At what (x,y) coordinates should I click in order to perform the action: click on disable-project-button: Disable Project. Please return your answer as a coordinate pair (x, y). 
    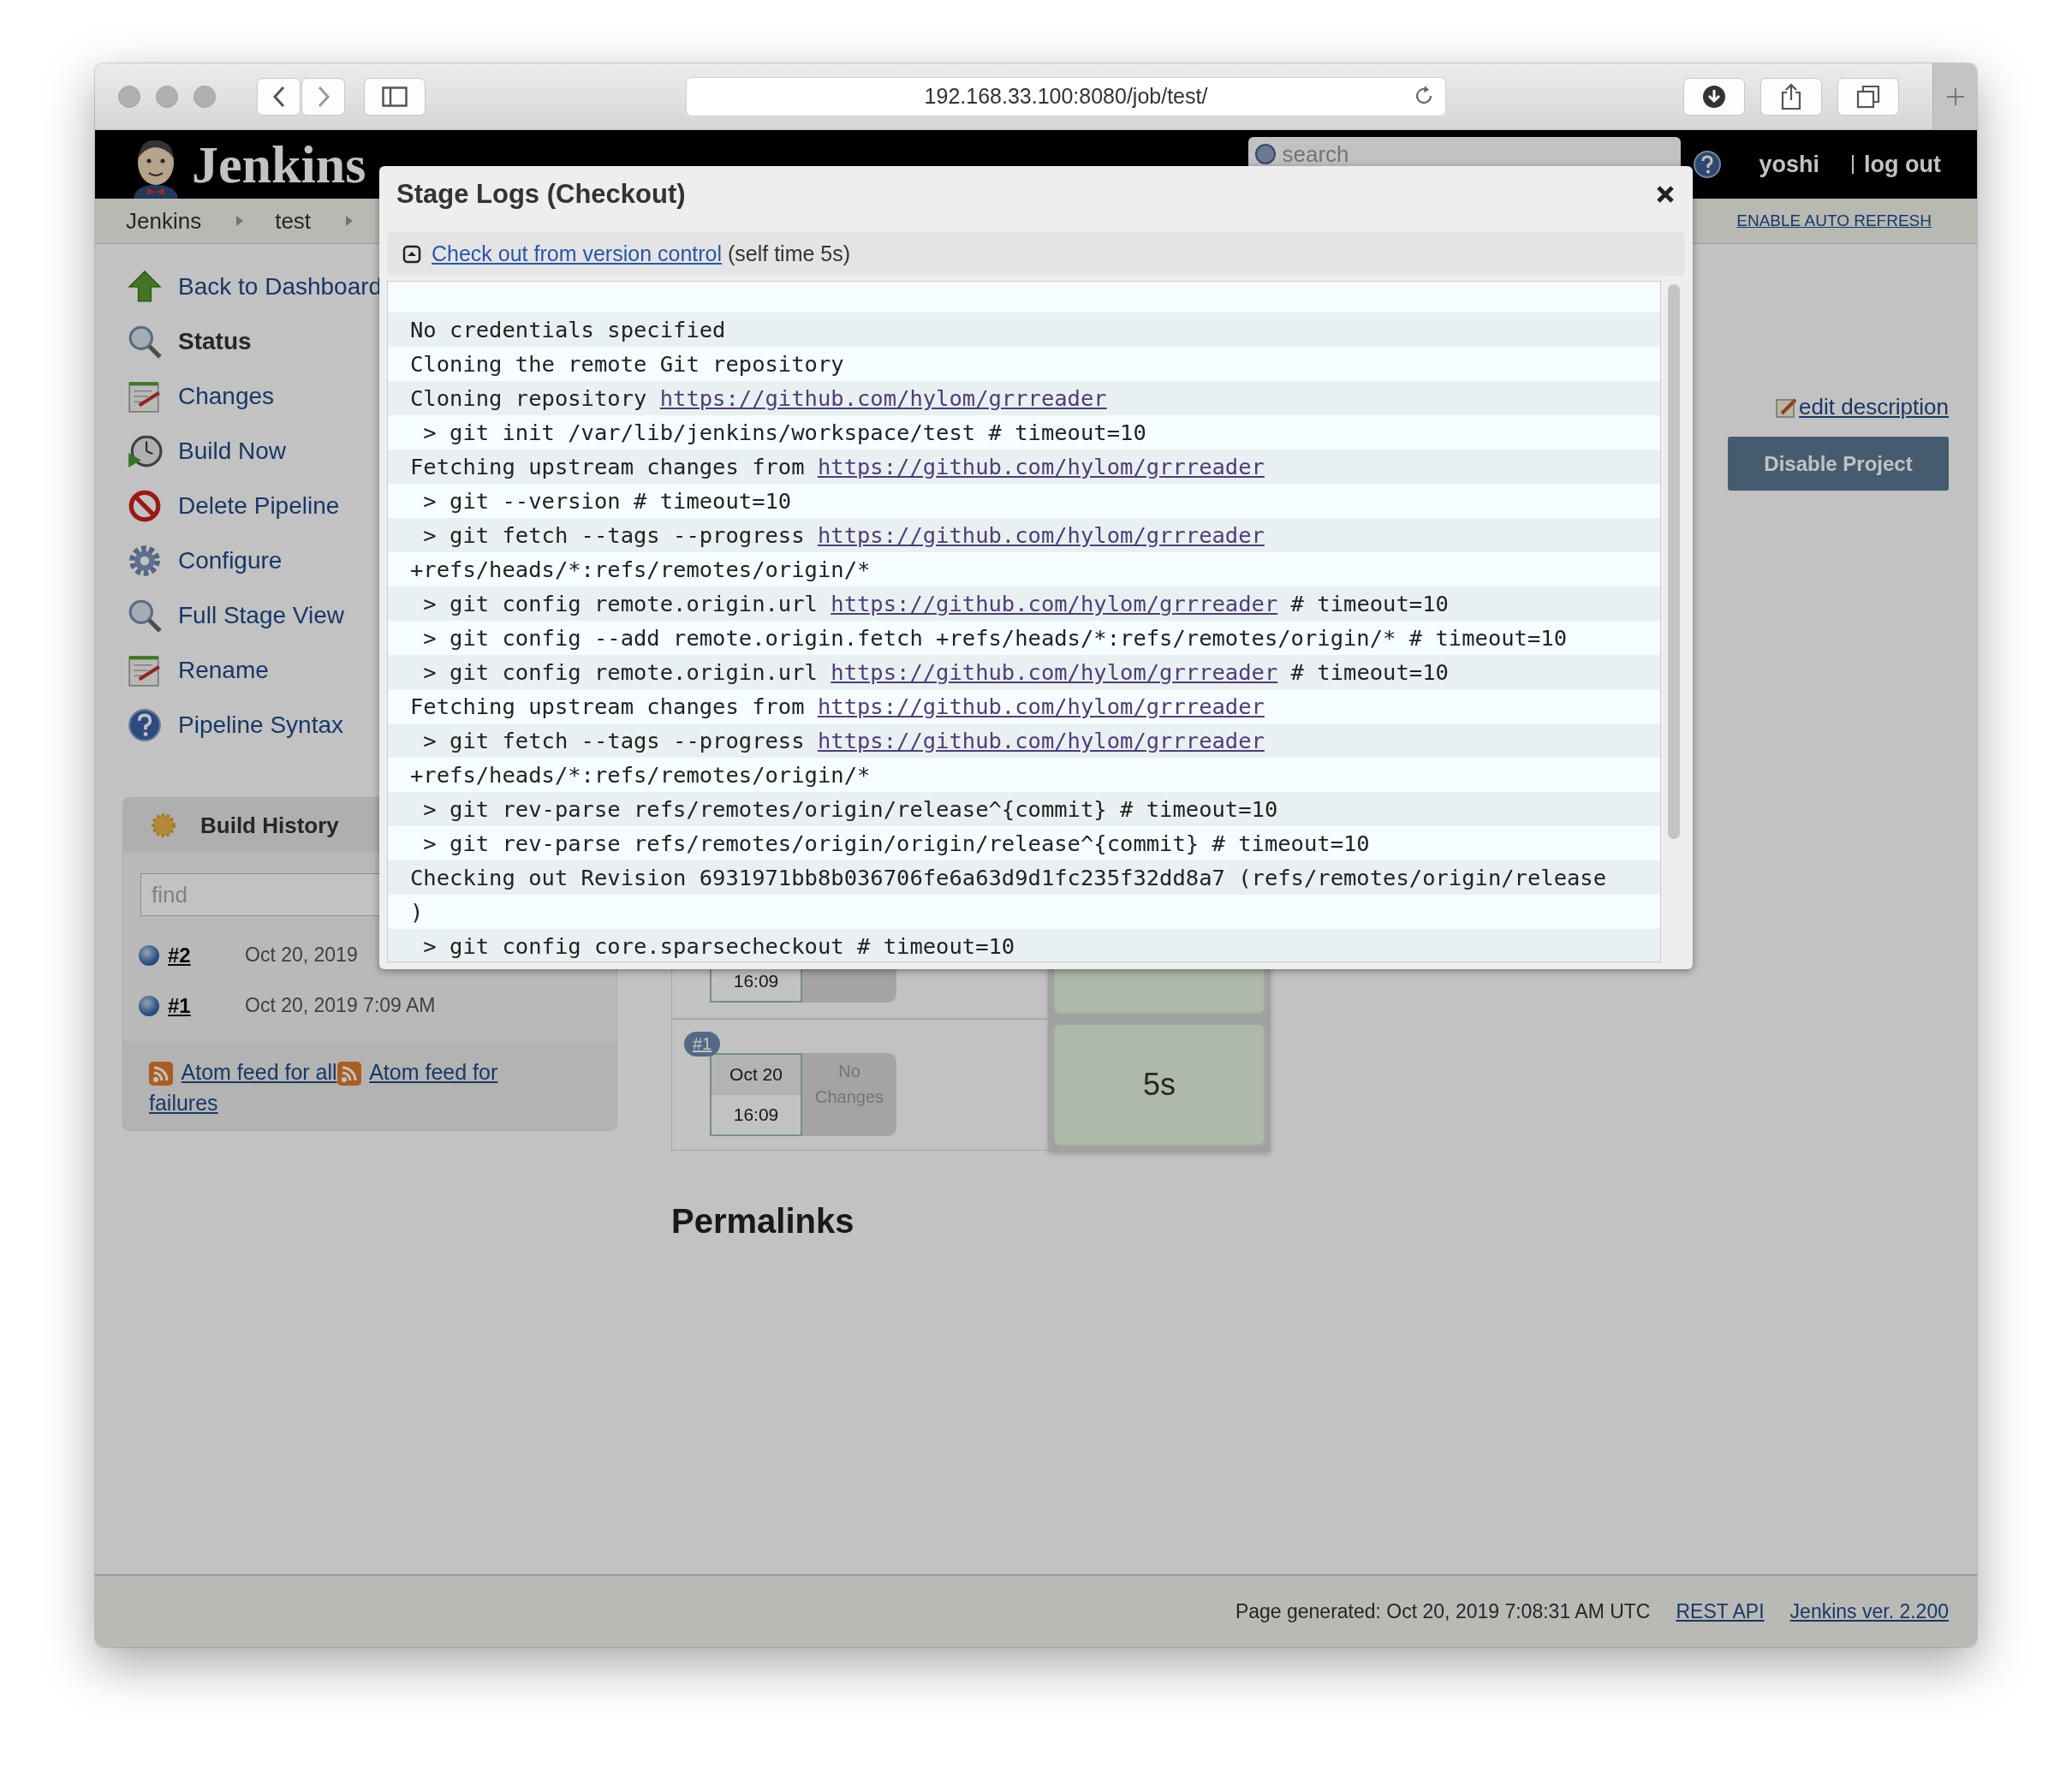
    Looking at the image, I should click on (1838, 464).